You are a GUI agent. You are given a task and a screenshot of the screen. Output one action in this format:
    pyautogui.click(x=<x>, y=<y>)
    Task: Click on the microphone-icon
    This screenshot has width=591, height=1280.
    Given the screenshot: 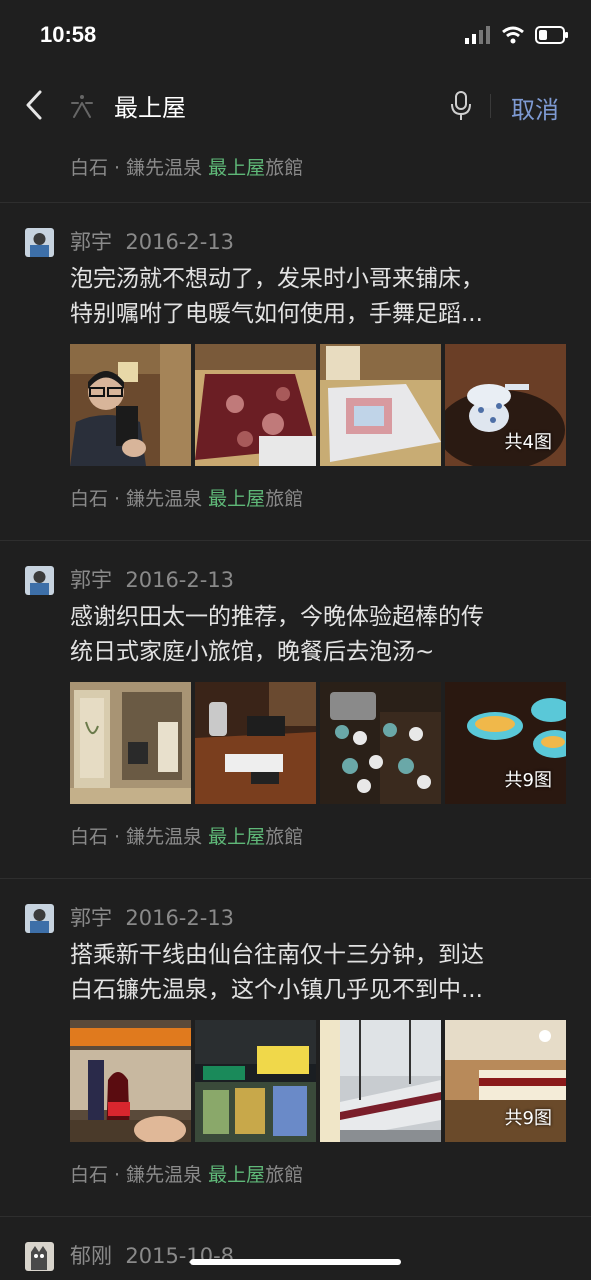 What is the action you would take?
    pyautogui.click(x=461, y=105)
    